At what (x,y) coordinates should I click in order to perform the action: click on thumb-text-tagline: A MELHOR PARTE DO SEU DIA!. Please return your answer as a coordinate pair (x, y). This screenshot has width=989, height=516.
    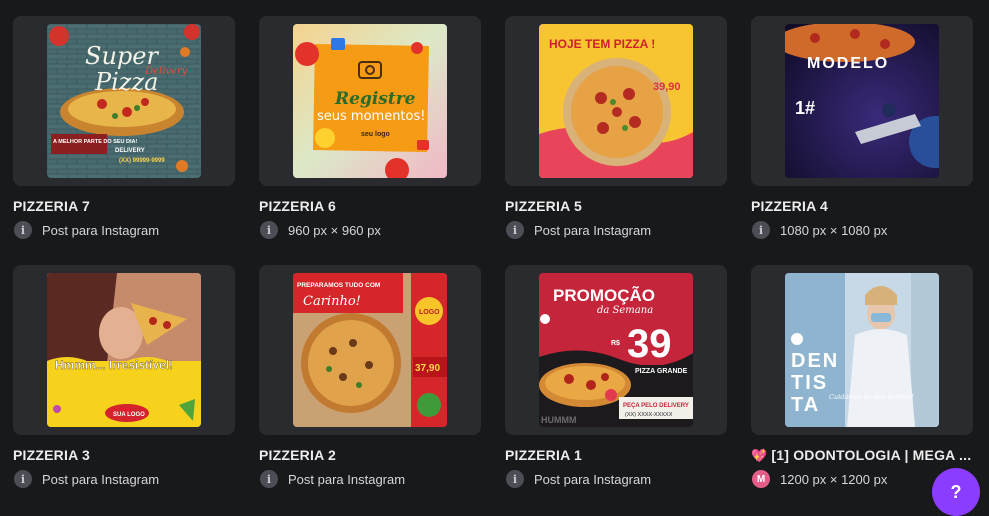
    Looking at the image, I should click on (95, 142).